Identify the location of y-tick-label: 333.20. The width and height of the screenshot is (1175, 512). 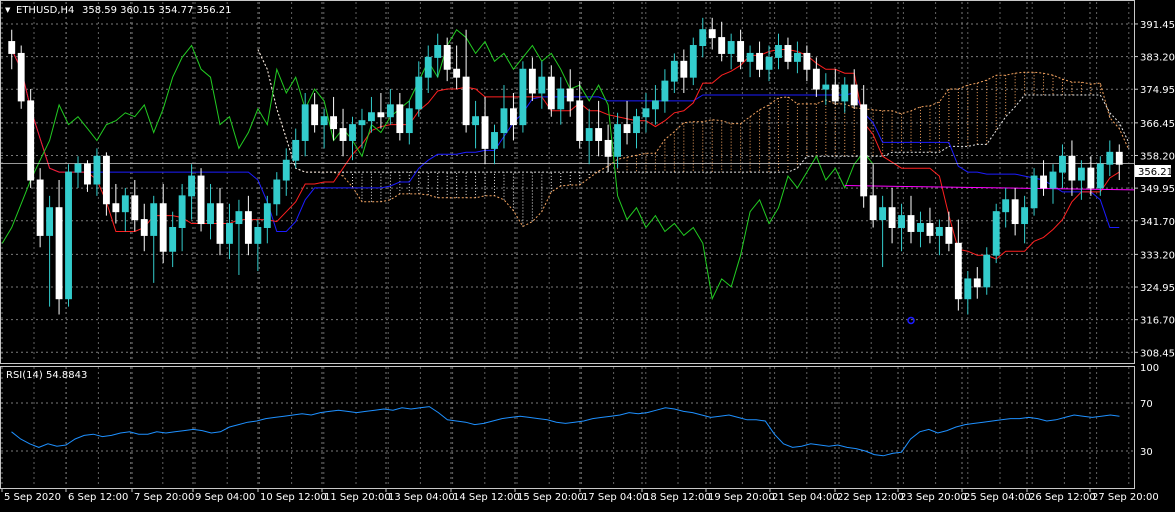
(1157, 255).